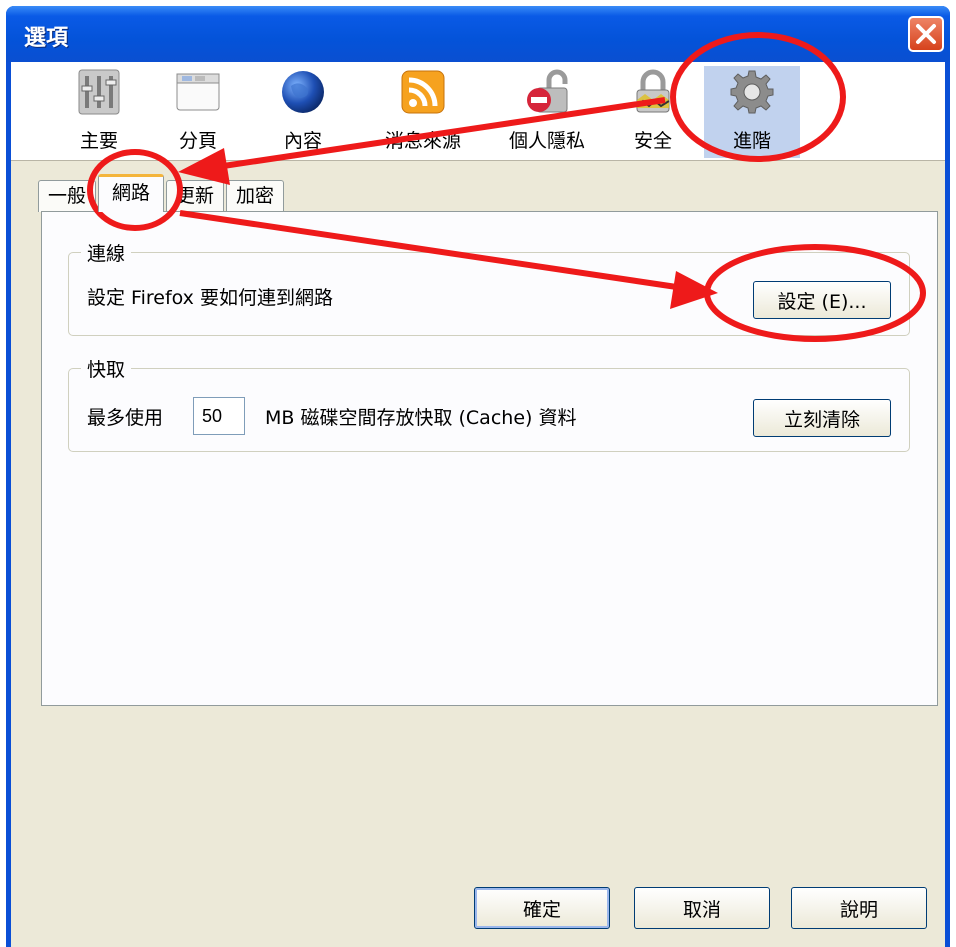 The width and height of the screenshot is (956, 947). I want to click on cache-group: 快取 最多使用 MB 磁碟空間存放快取 (Cache) 資料 立刻清除, so click(489, 403).